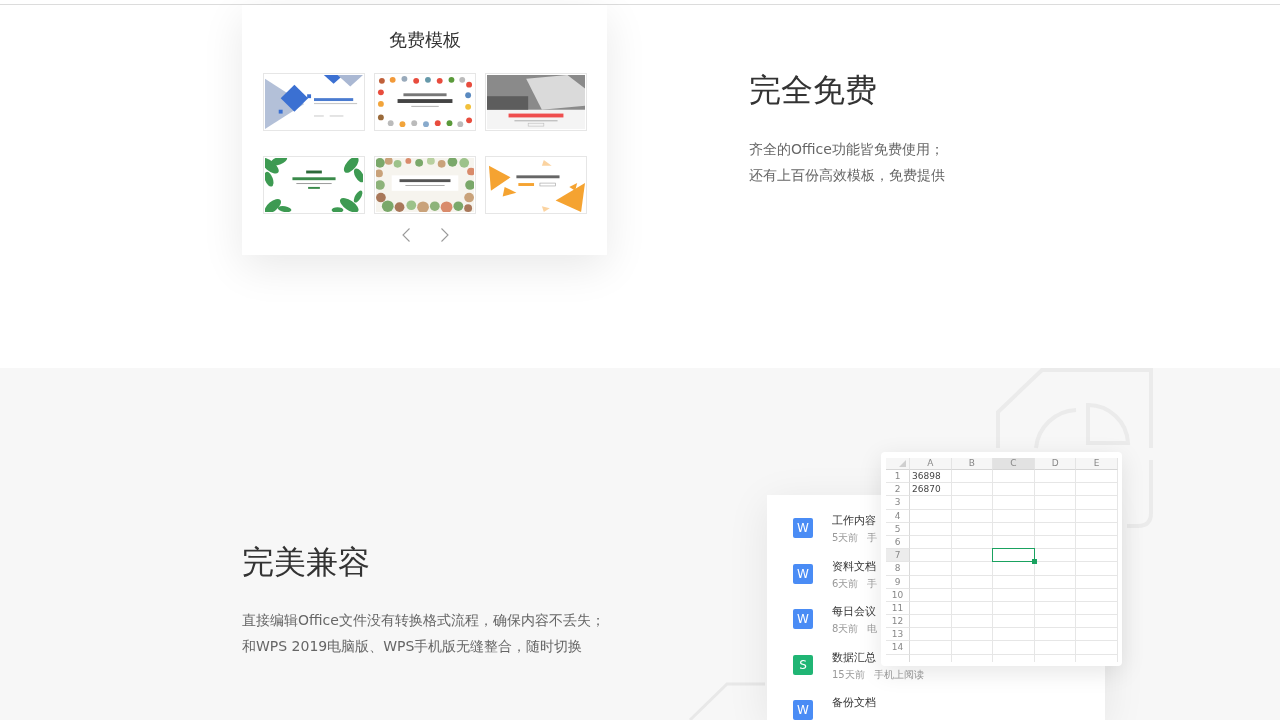 This screenshot has width=1280, height=720. I want to click on row-header: 1, so click(898, 477).